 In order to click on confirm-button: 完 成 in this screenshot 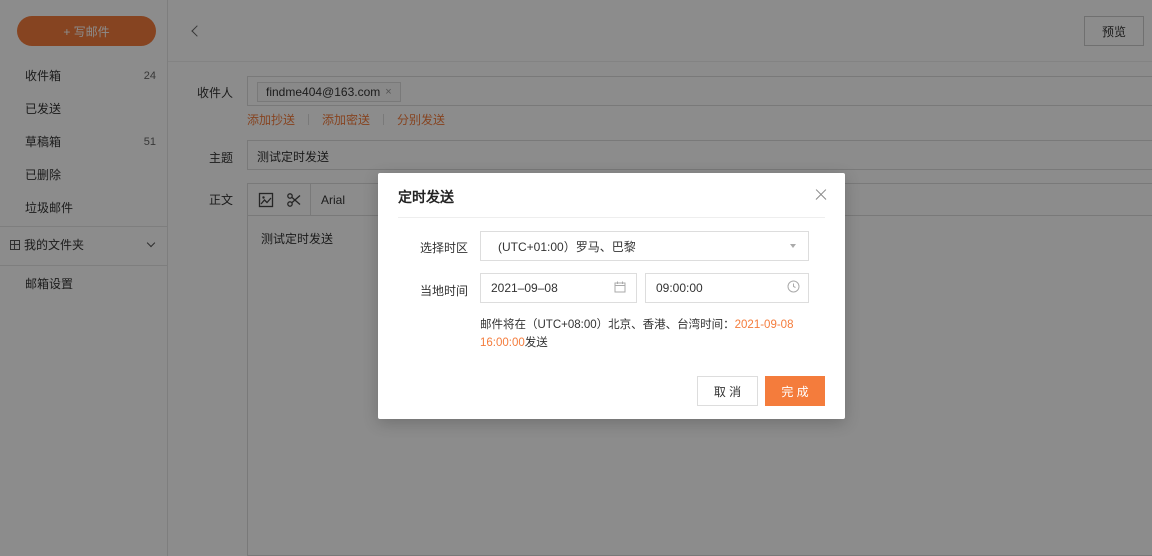, I will do `click(795, 391)`.